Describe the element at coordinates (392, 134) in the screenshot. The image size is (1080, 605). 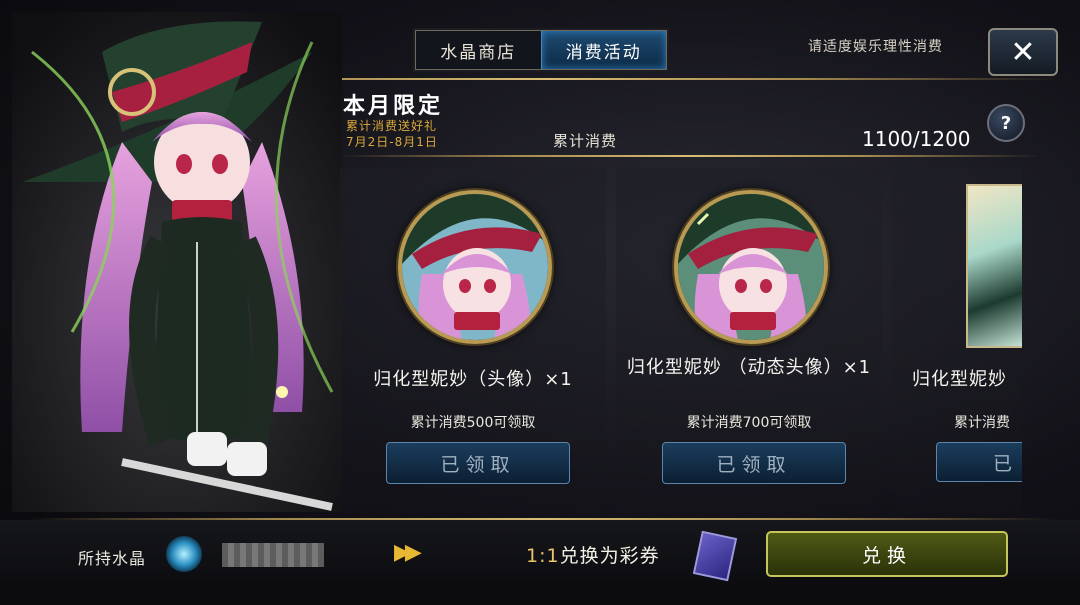
I see `promo-subtitle: 累计消费送好礼 7月2日-8月1日` at that location.